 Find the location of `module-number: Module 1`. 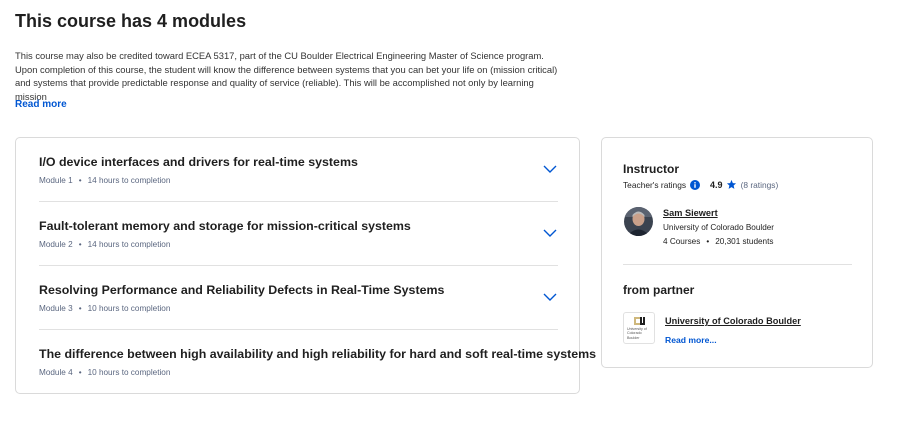

module-number: Module 1 is located at coordinates (56, 180).